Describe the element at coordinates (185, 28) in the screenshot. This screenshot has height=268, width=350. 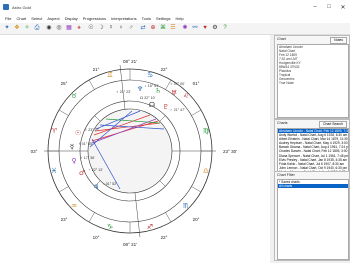
I see `harmonic-icon: ✺` at that location.